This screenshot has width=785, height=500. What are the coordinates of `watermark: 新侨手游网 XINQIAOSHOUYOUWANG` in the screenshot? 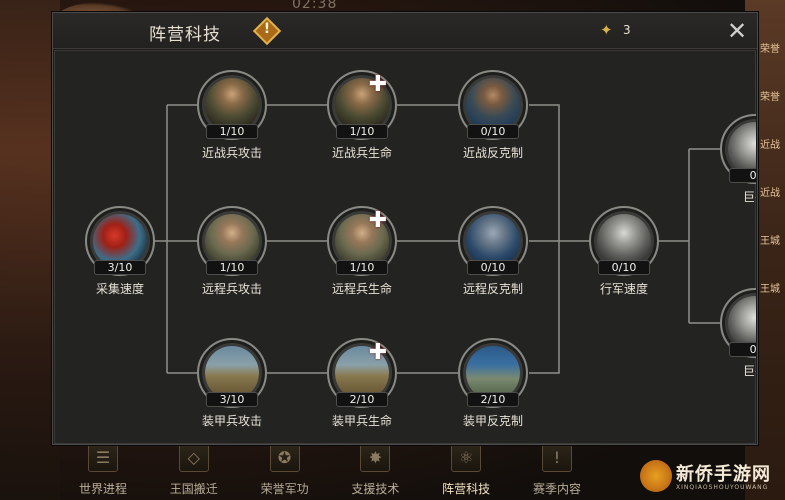 It's located at (710, 478).